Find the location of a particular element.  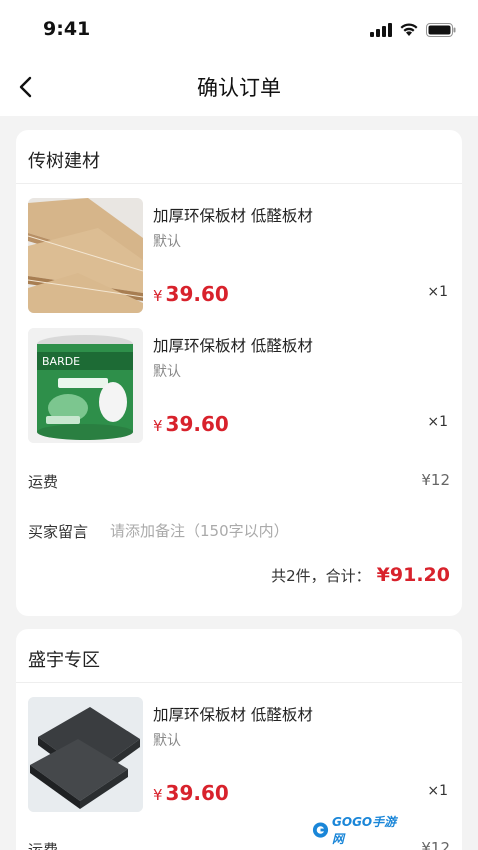

status-icons is located at coordinates (413, 29).